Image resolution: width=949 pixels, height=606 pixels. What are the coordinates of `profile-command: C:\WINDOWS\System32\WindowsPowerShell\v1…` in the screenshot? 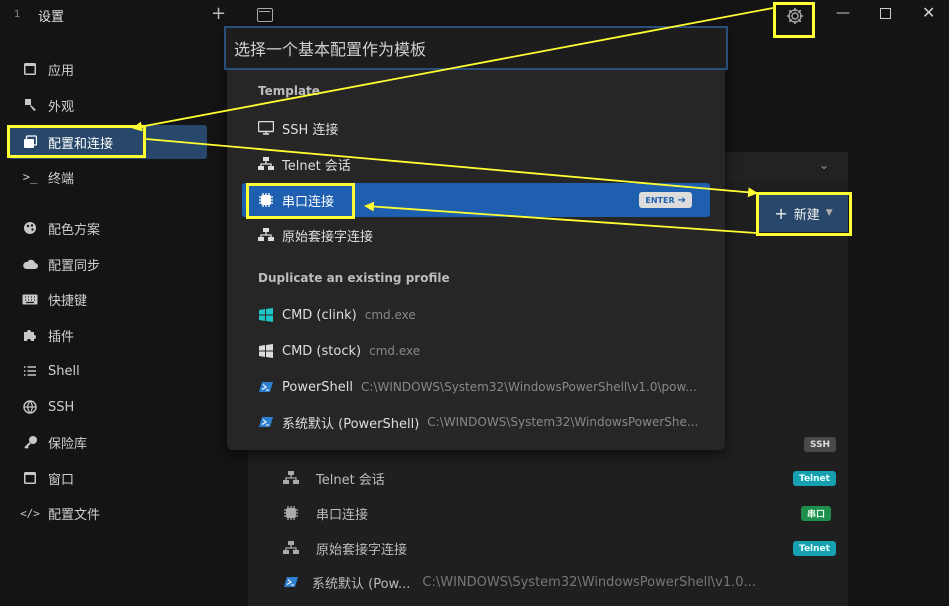 It's located at (529, 387).